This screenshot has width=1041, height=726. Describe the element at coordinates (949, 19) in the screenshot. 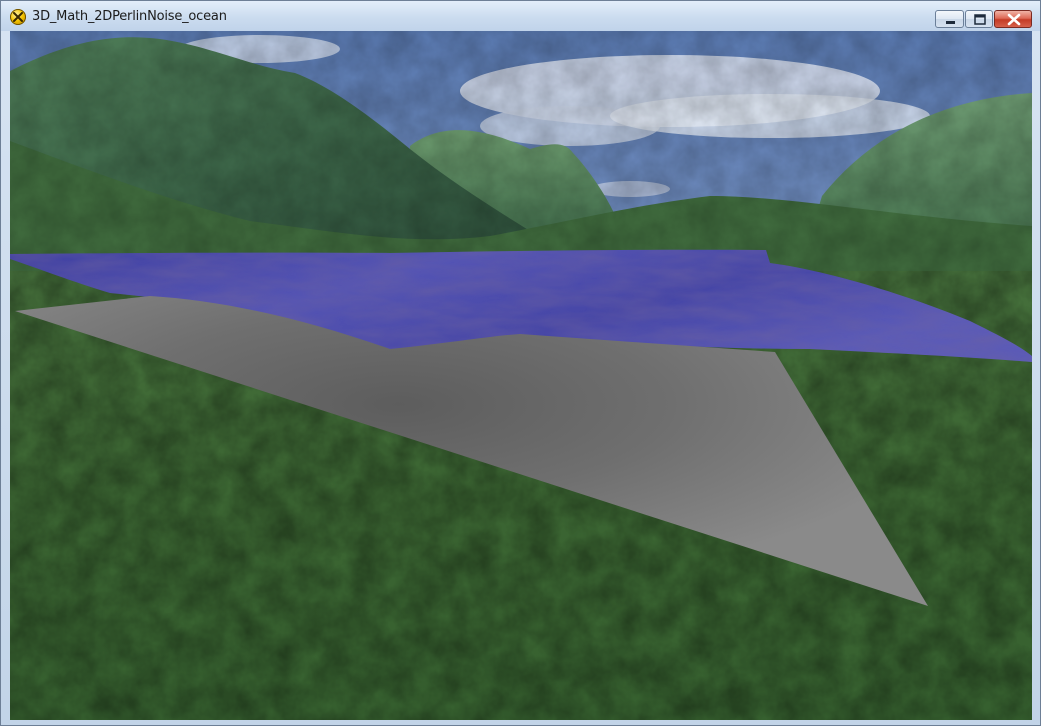

I see `minimize-button` at that location.